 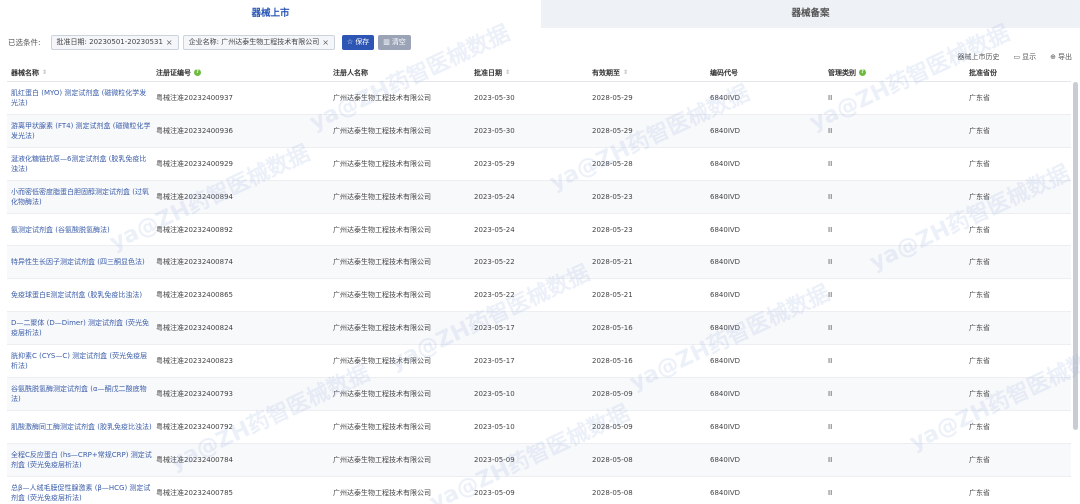 I want to click on column-header-expiry-date: 有效期至 ⇕, so click(x=647, y=73).